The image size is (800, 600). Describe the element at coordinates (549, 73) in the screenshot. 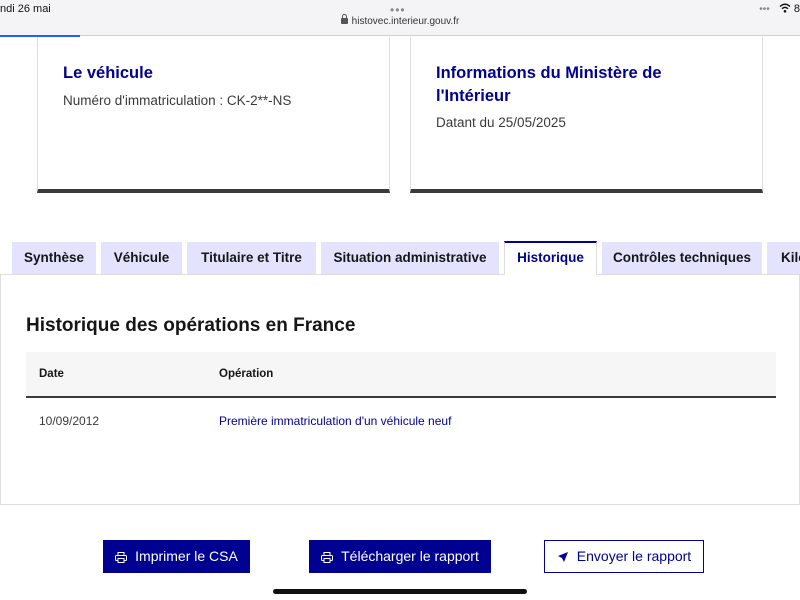

I see `ministry-card-title-line1: Informations du Ministère de` at that location.